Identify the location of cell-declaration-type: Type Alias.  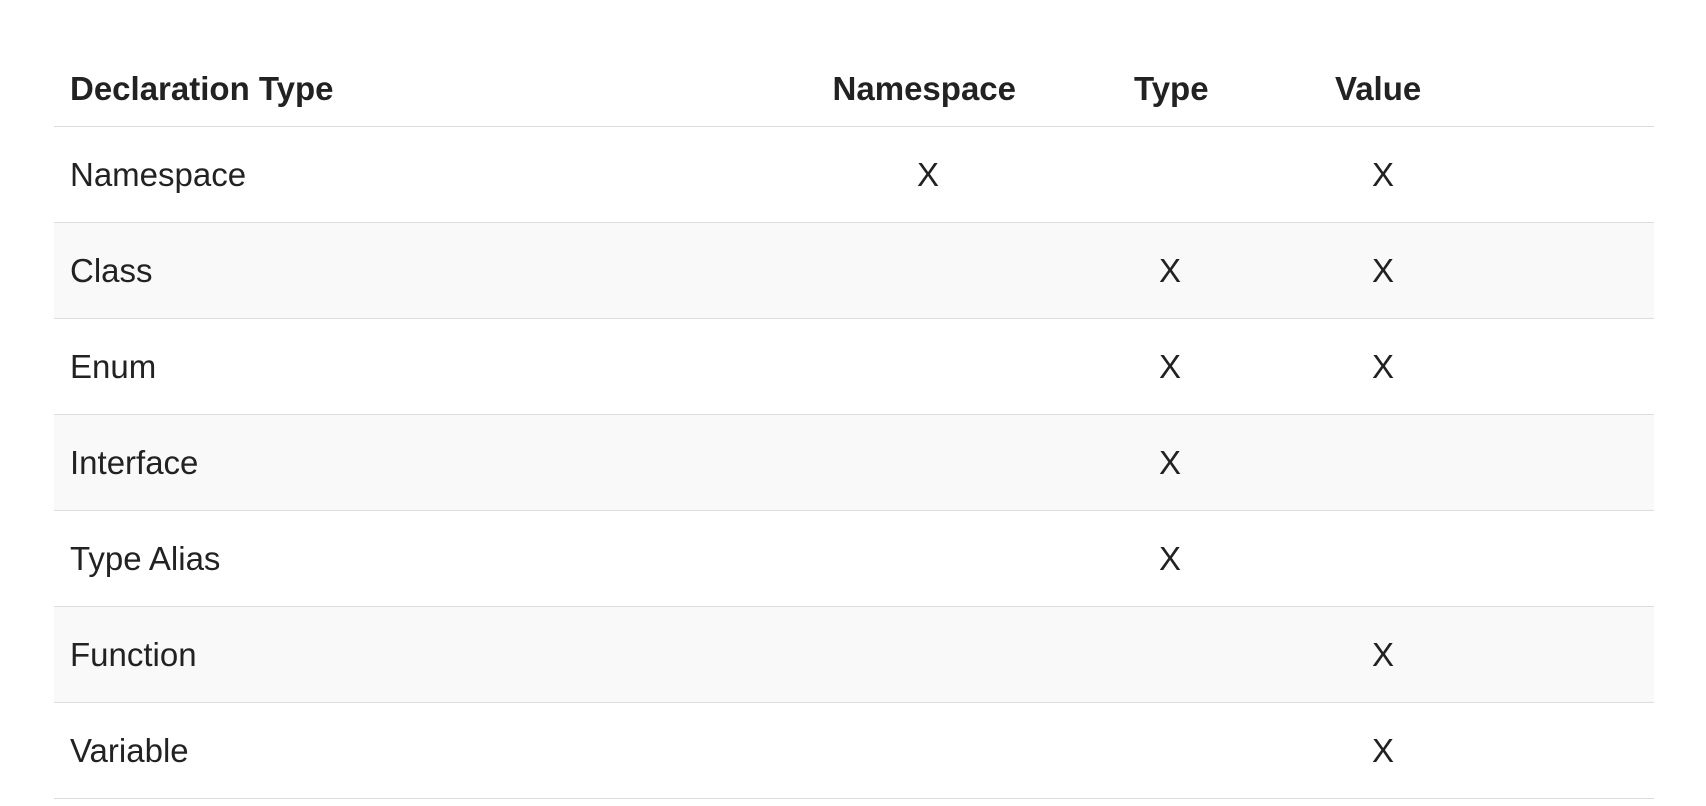
(409, 558).